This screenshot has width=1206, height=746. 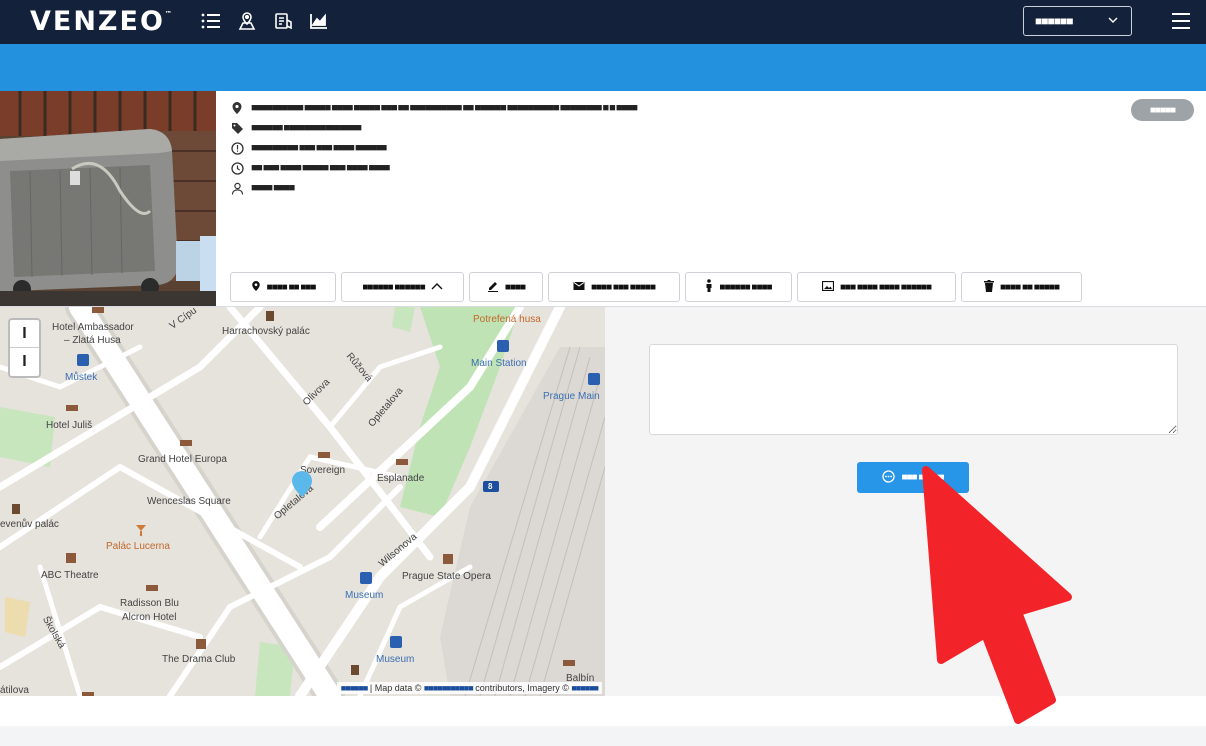 I want to click on hamburger-menu-icon, so click(x=1181, y=21).